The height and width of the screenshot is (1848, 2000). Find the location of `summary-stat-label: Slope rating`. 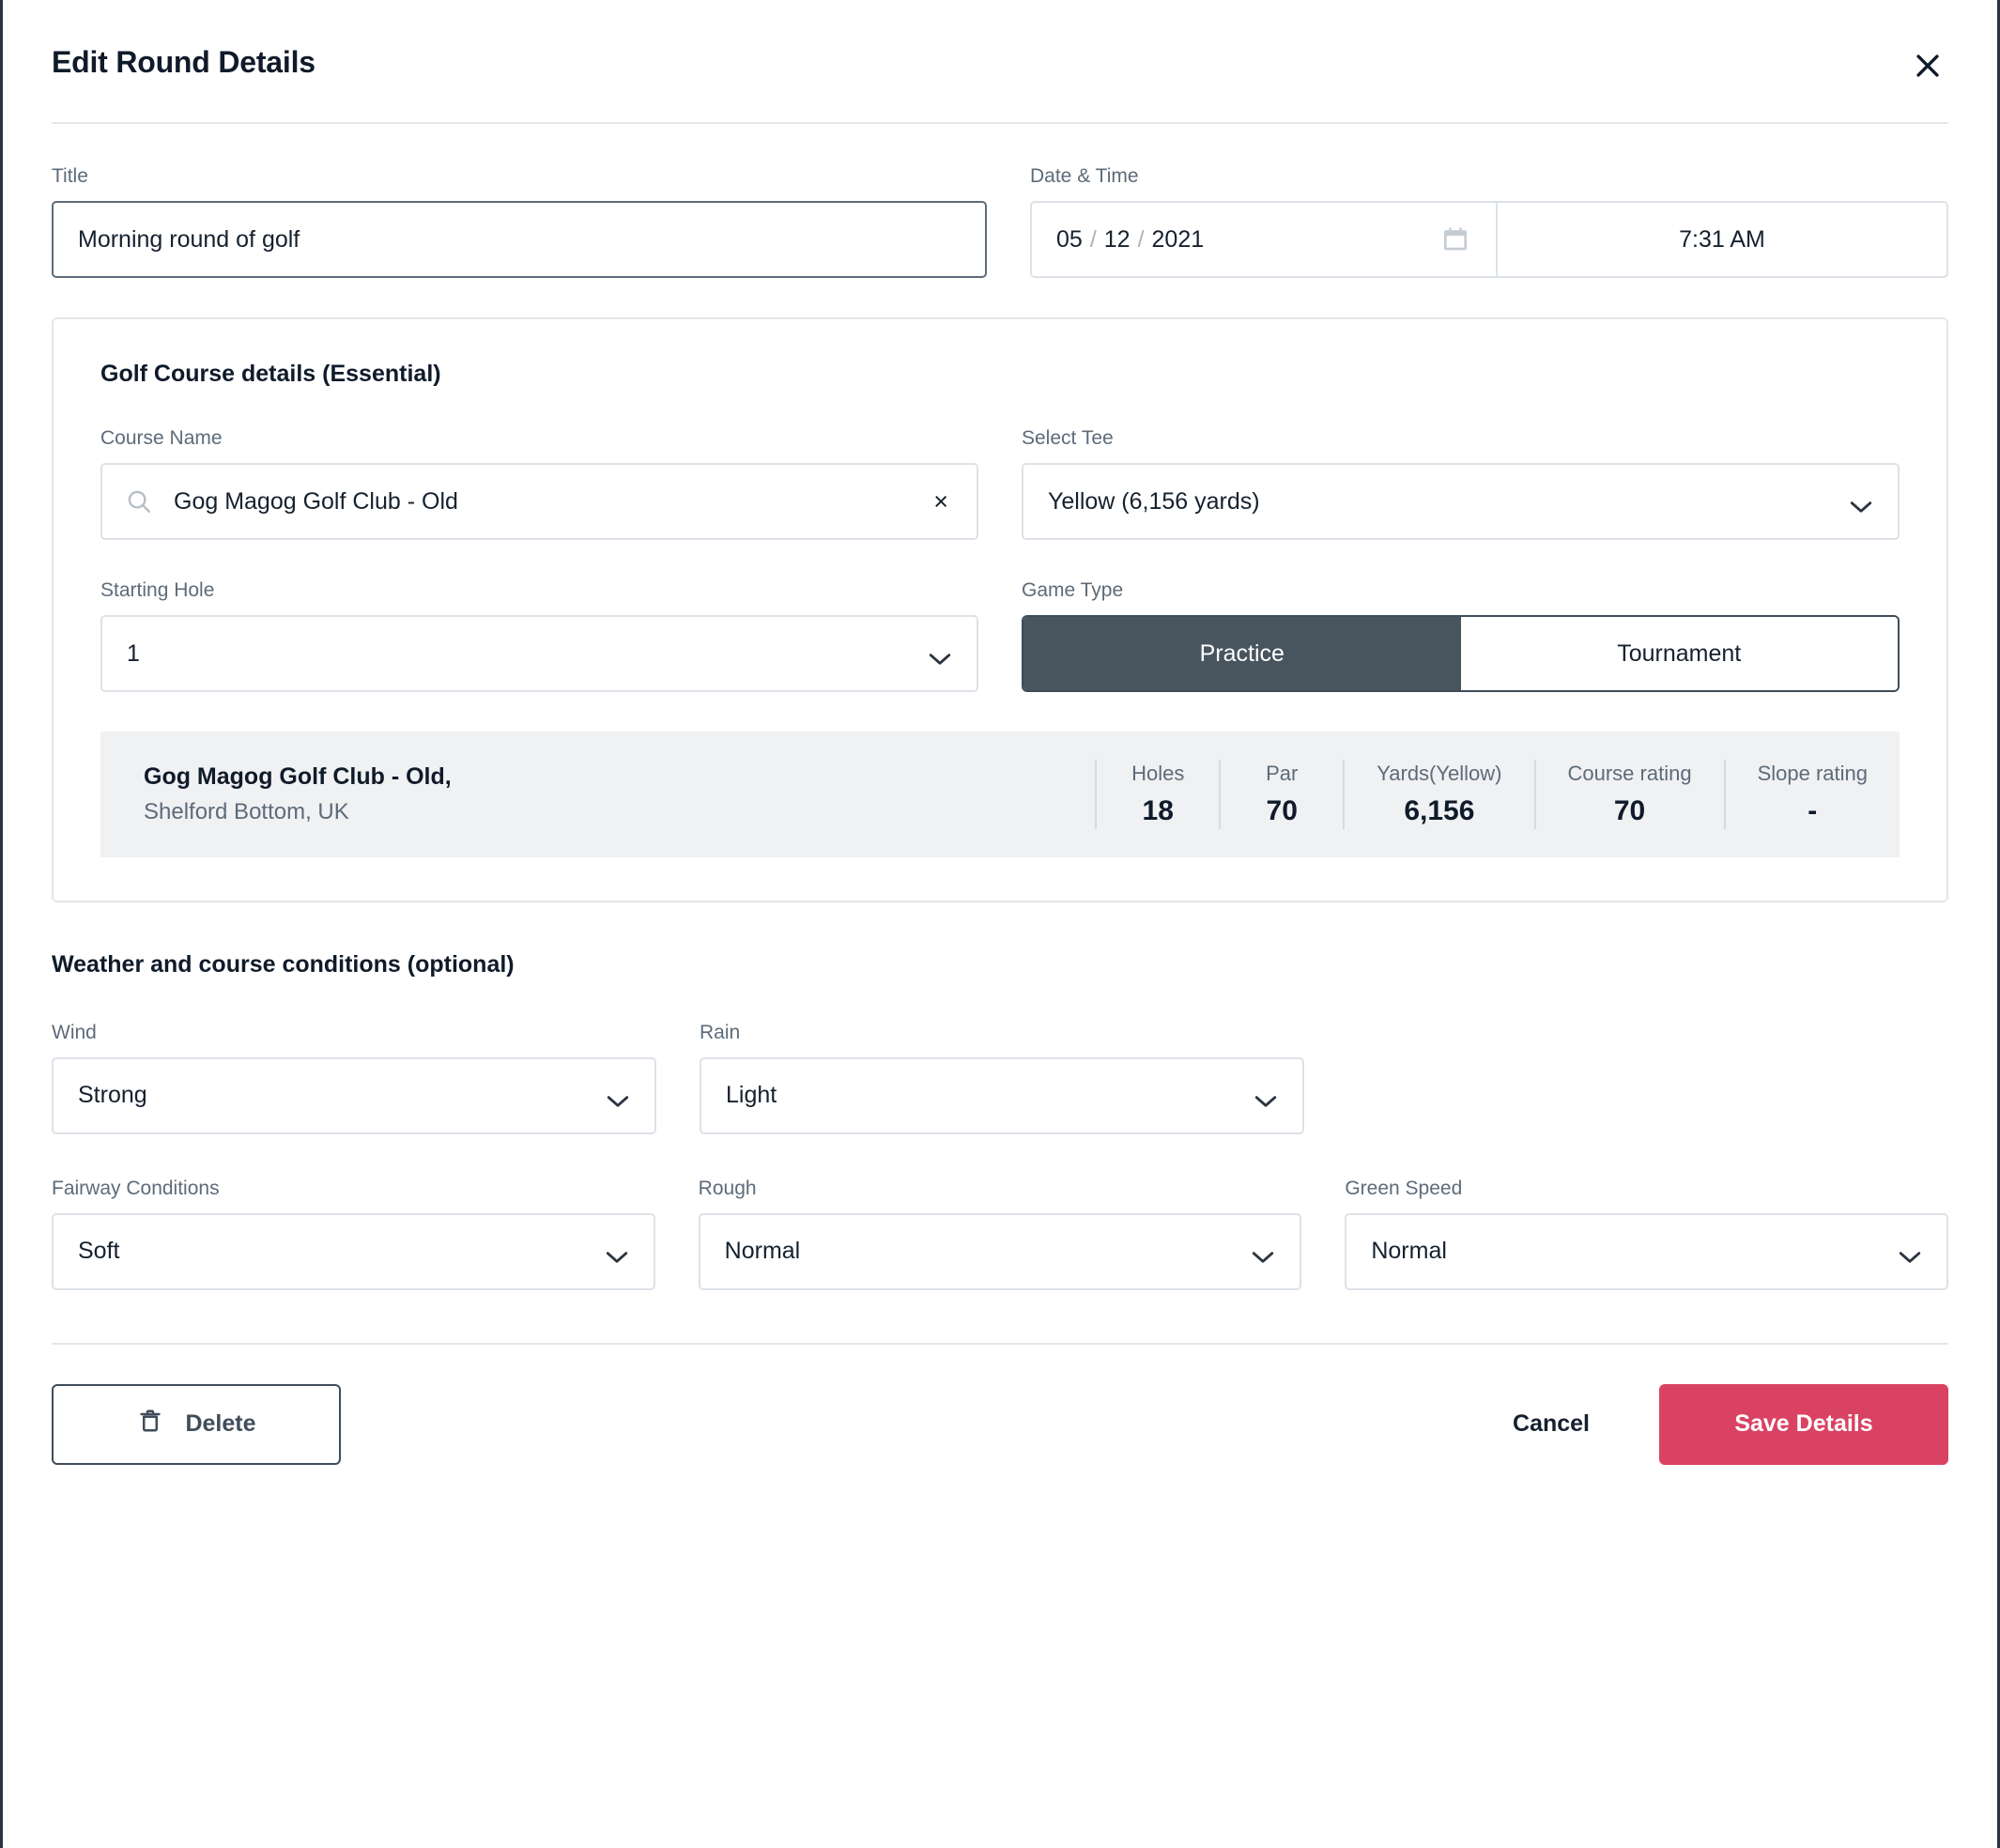

summary-stat-label: Slope rating is located at coordinates (1812, 773).